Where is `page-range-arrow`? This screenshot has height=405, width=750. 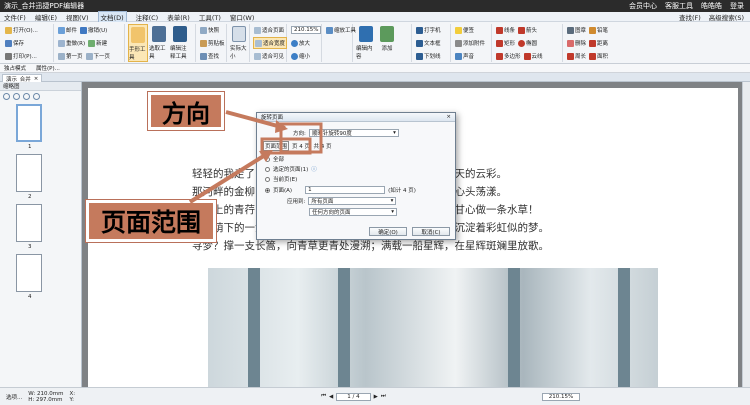
page-range-arrow is located at coordinates (230, 177).